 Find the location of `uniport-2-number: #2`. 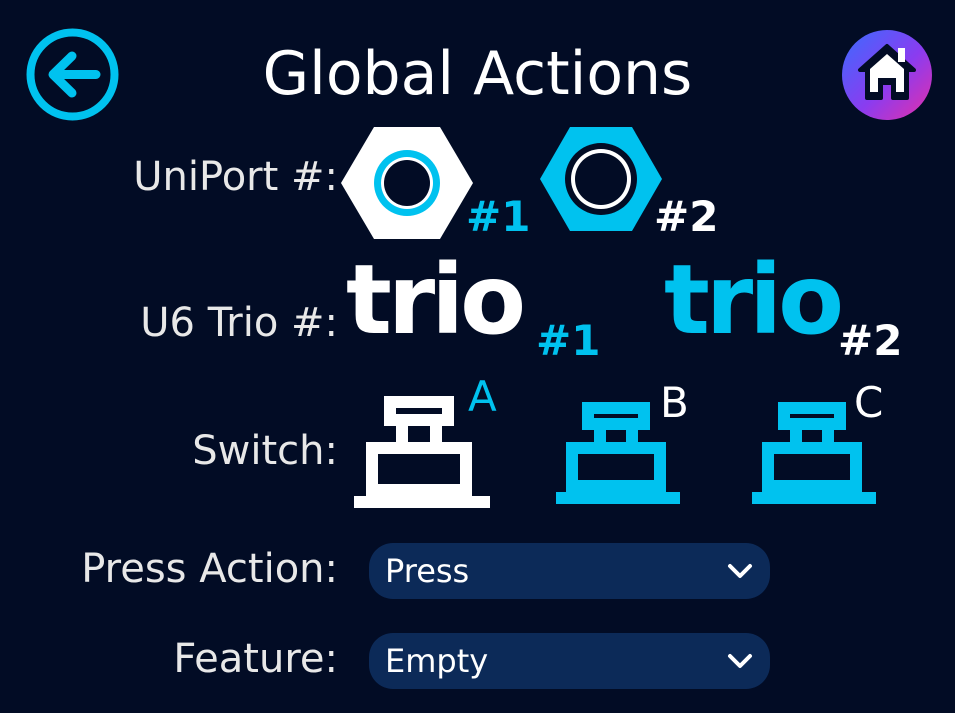

uniport-2-number: #2 is located at coordinates (686, 216).